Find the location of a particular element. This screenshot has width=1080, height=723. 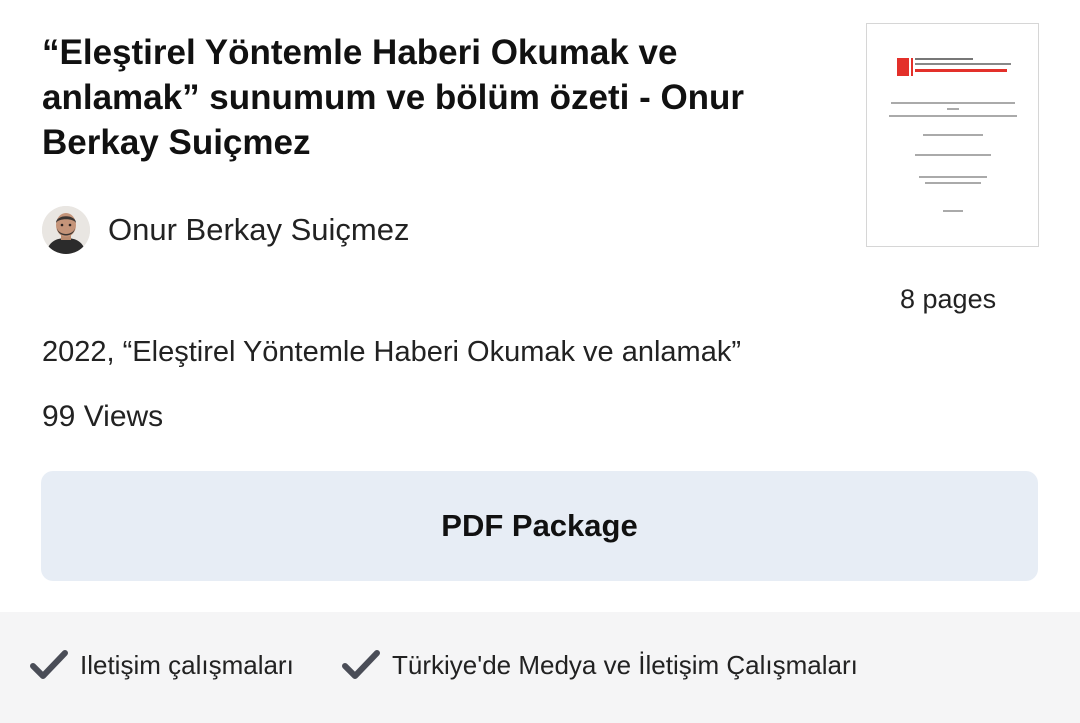

view-count: 99 Views is located at coordinates (103, 416).